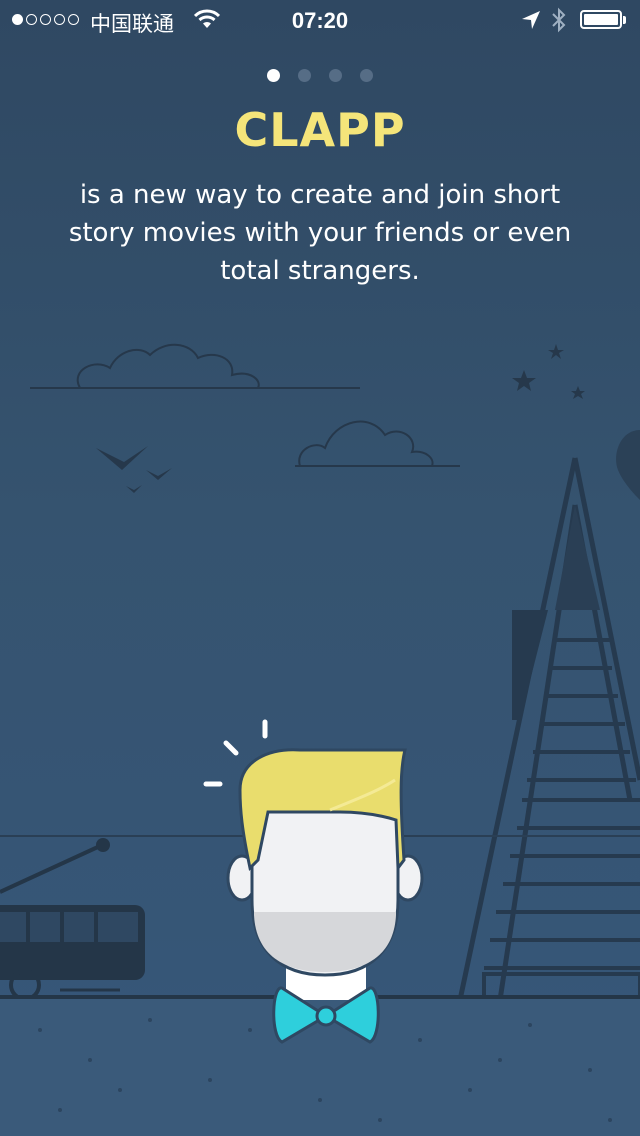  What do you see at coordinates (562, 804) in the screenshot?
I see `tower-floors` at bounding box center [562, 804].